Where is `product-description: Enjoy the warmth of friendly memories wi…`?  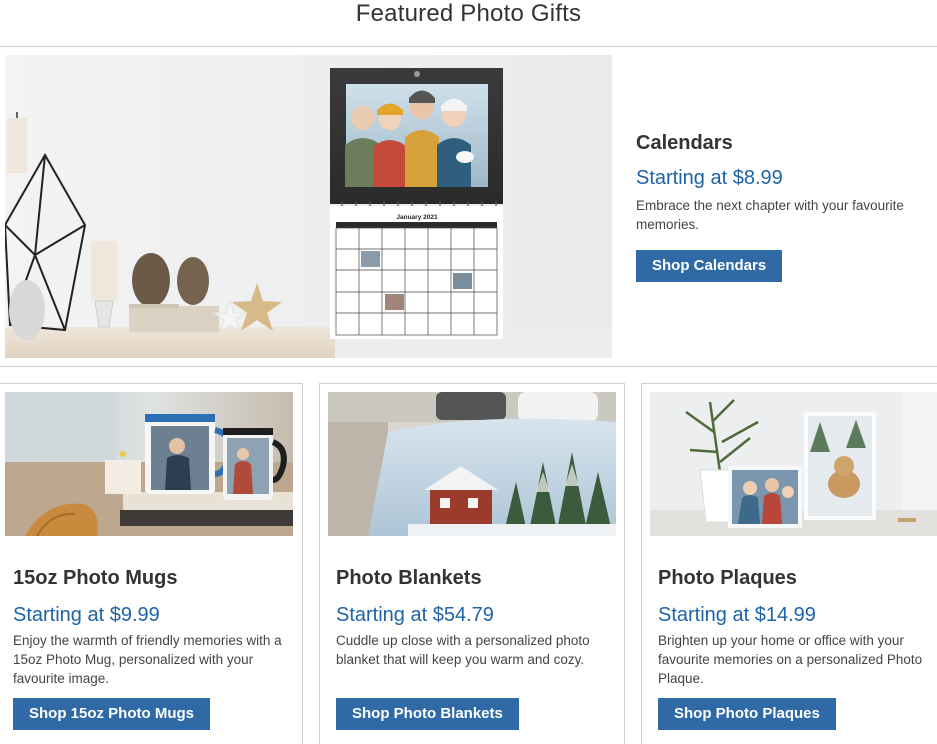 product-description: Enjoy the warmth of friendly memories wi… is located at coordinates (147, 659).